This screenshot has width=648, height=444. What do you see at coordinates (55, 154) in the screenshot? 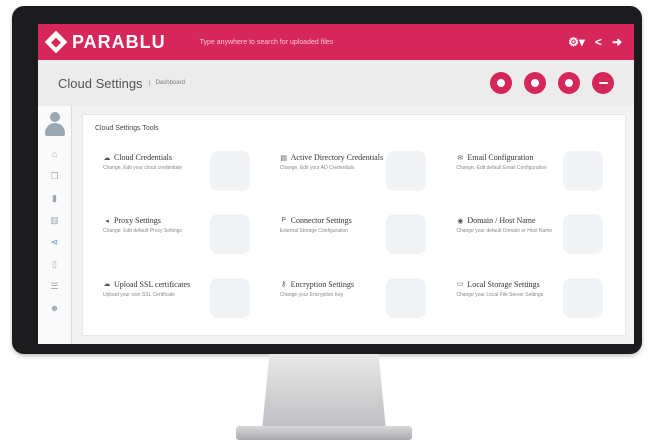
I see `home-icon: ⌂` at bounding box center [55, 154].